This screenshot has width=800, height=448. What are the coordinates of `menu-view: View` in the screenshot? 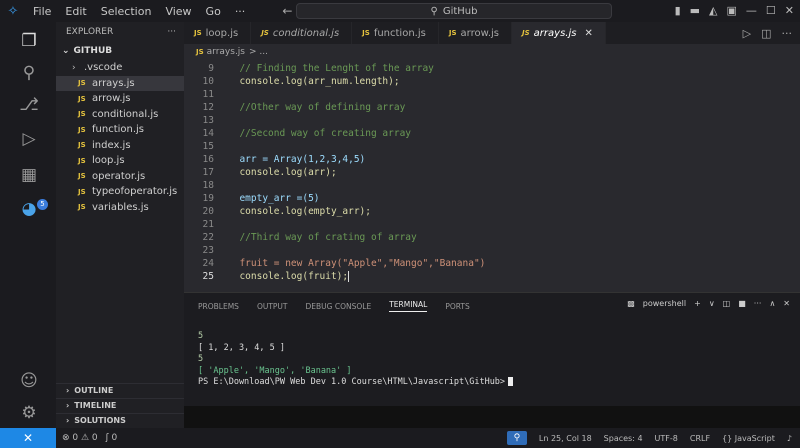 It's located at (178, 11).